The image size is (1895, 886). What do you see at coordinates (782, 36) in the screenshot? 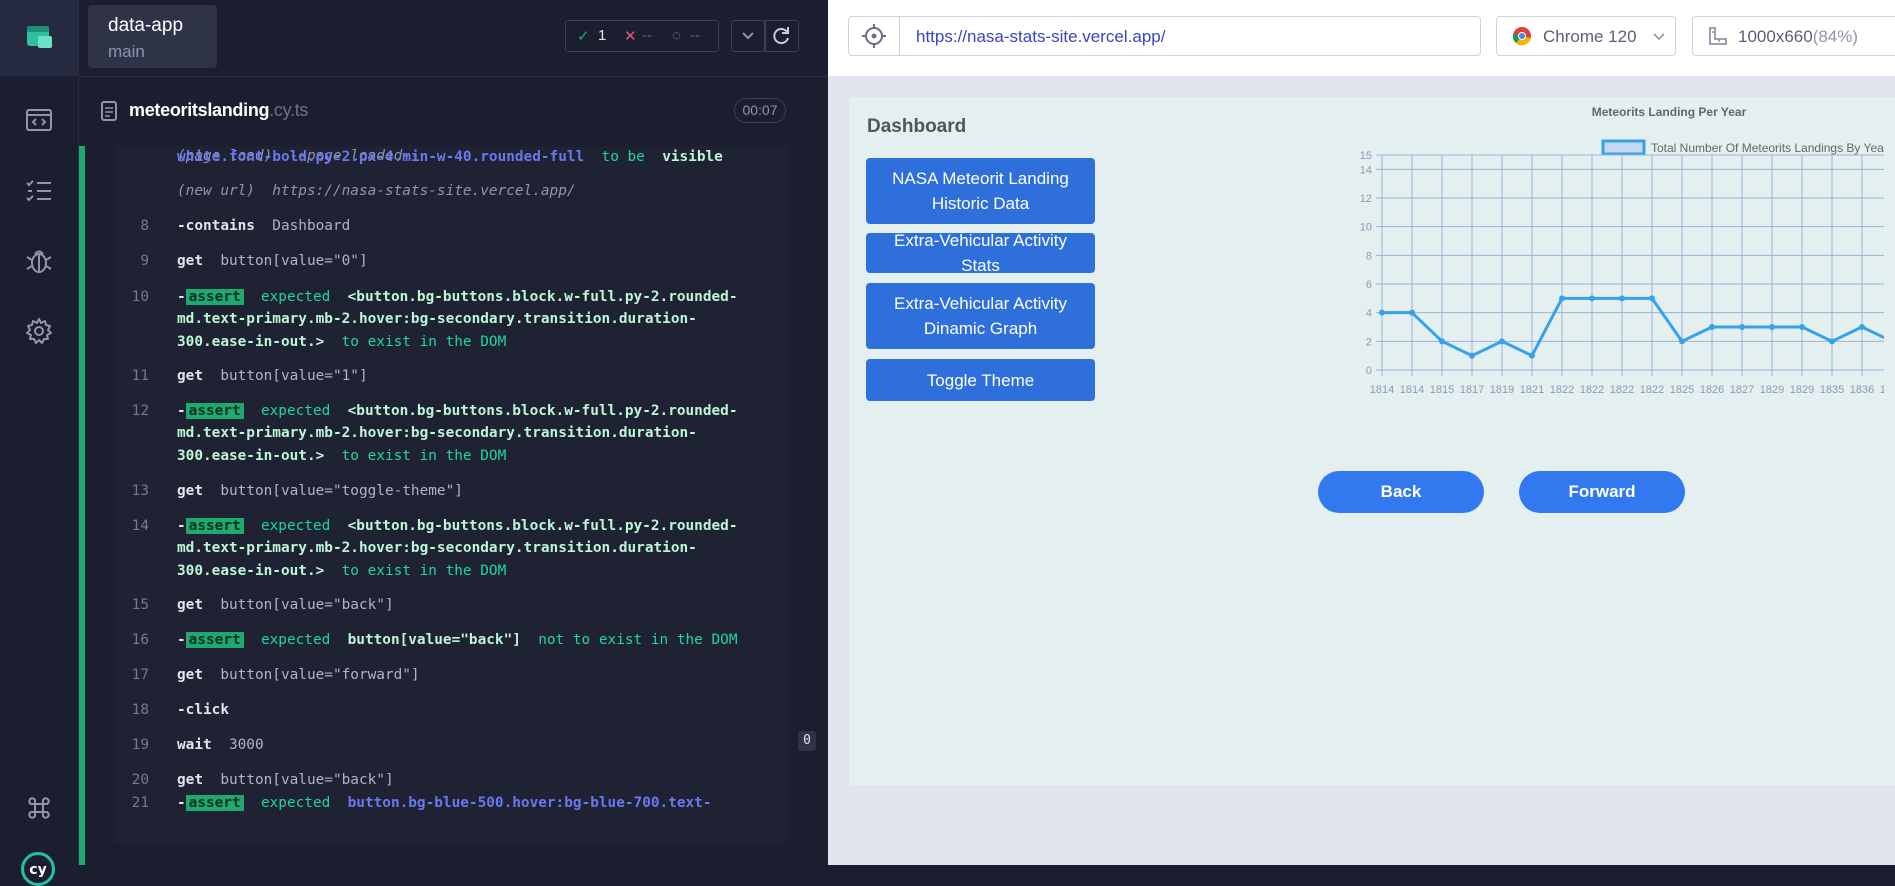
I see `rerun-button` at bounding box center [782, 36].